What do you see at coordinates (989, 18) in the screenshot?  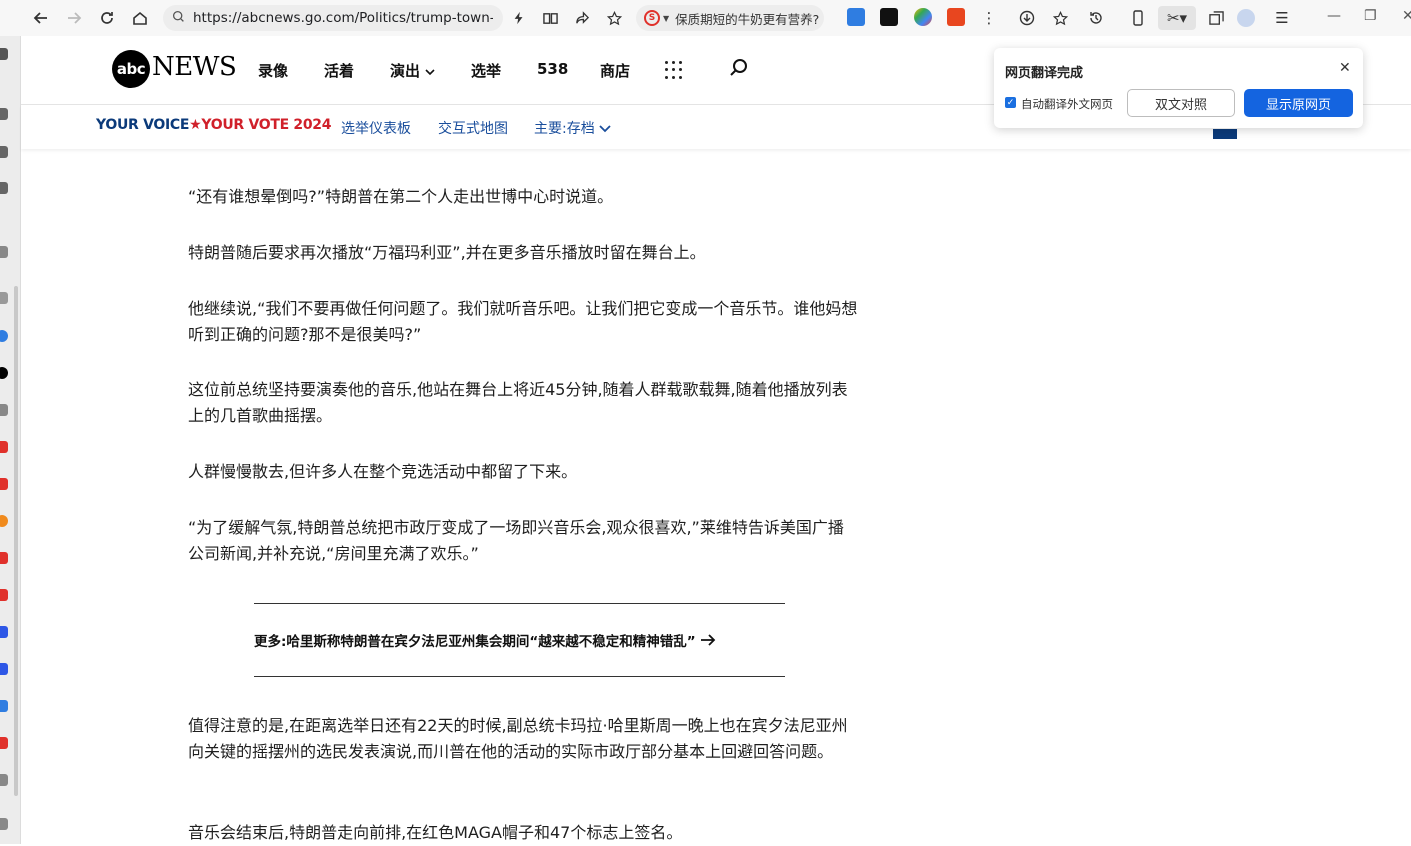 I see `more-vertical-icon: ⋮` at bounding box center [989, 18].